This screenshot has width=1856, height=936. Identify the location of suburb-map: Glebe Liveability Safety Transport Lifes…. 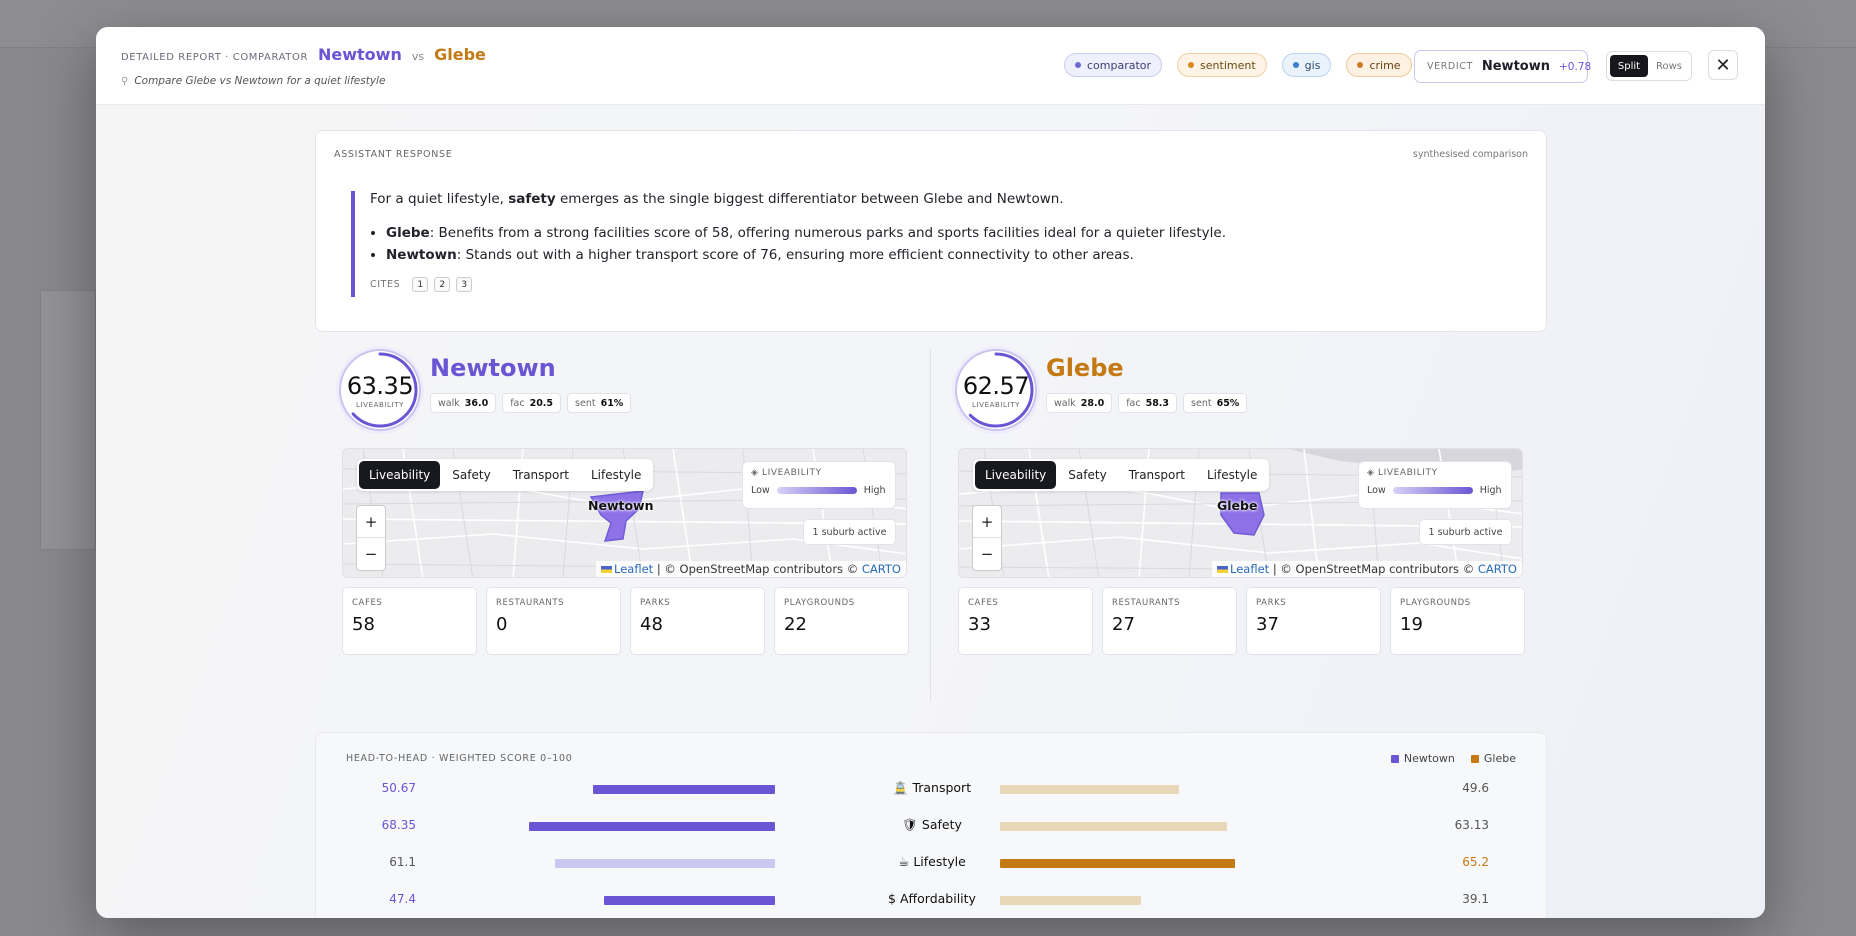
(1240, 513).